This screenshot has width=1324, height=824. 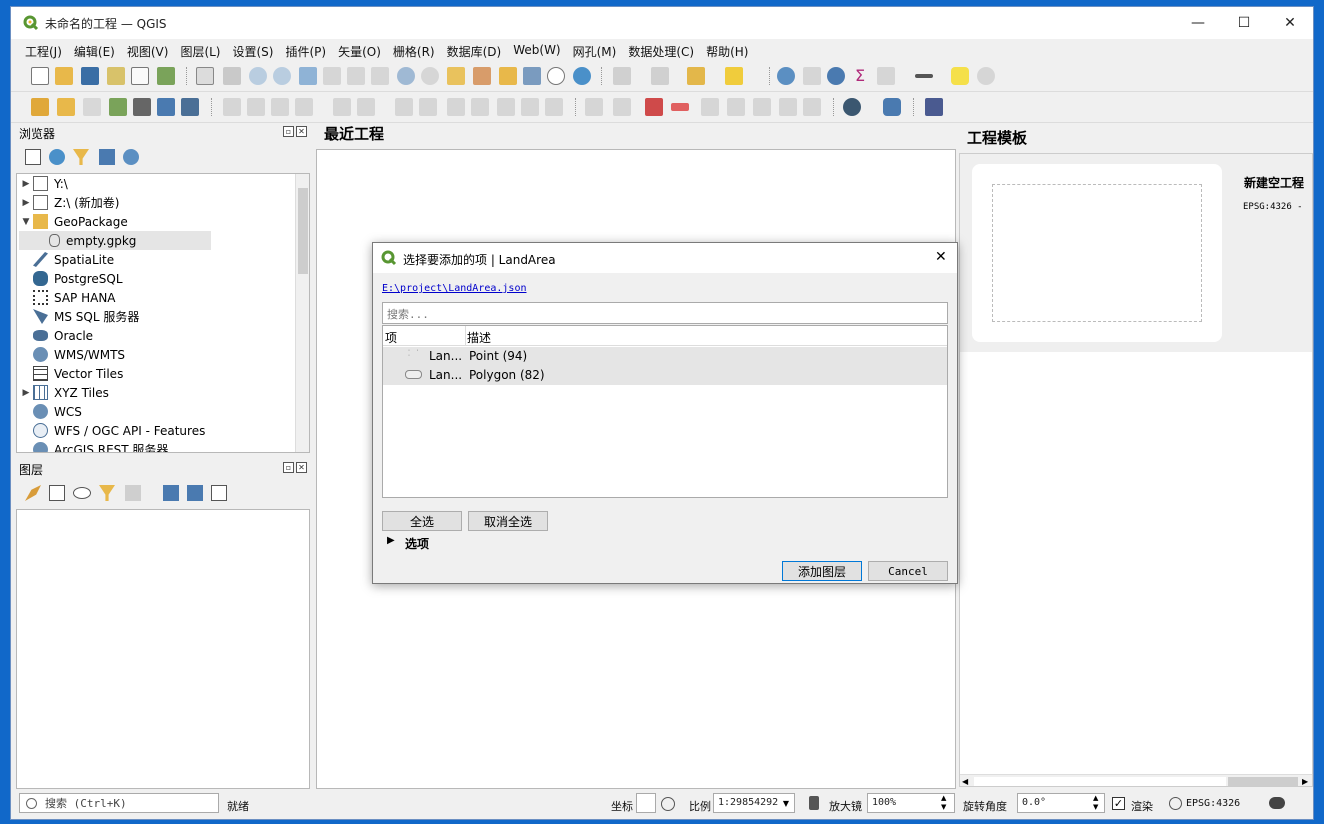 What do you see at coordinates (665, 356) in the screenshot?
I see `table-row: ˙ ˙ ˙ Lan... Point (94)` at bounding box center [665, 356].